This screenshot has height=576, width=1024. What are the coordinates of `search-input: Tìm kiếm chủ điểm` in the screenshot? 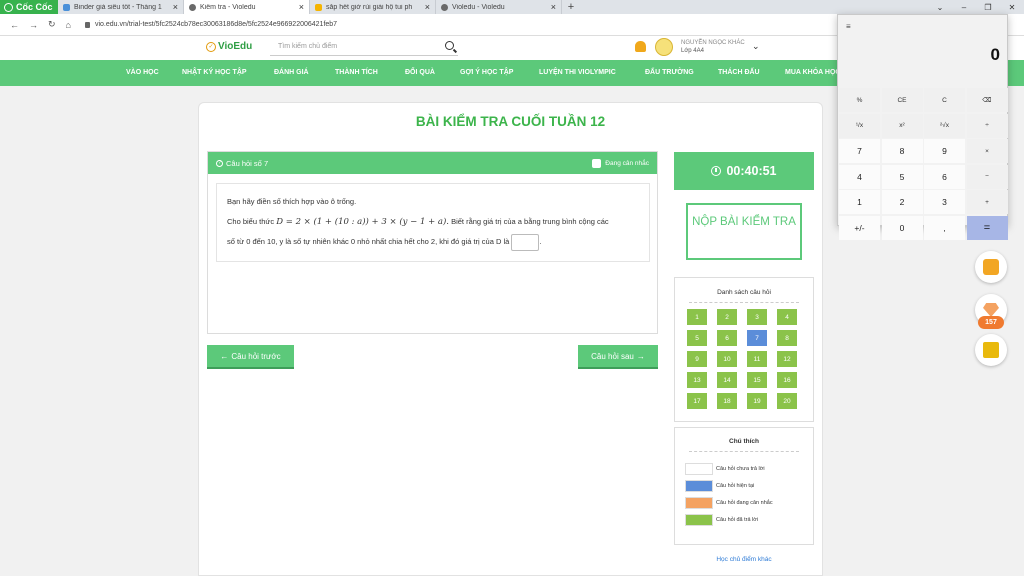 It's located at (364, 47).